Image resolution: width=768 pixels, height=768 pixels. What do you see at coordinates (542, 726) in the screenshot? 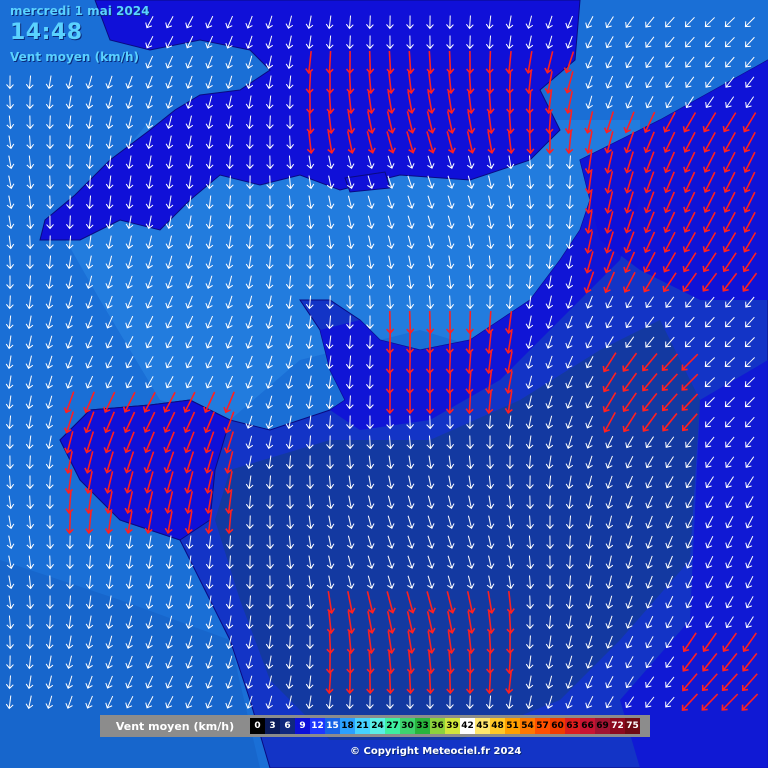
I see `legend-step: 57` at bounding box center [542, 726].